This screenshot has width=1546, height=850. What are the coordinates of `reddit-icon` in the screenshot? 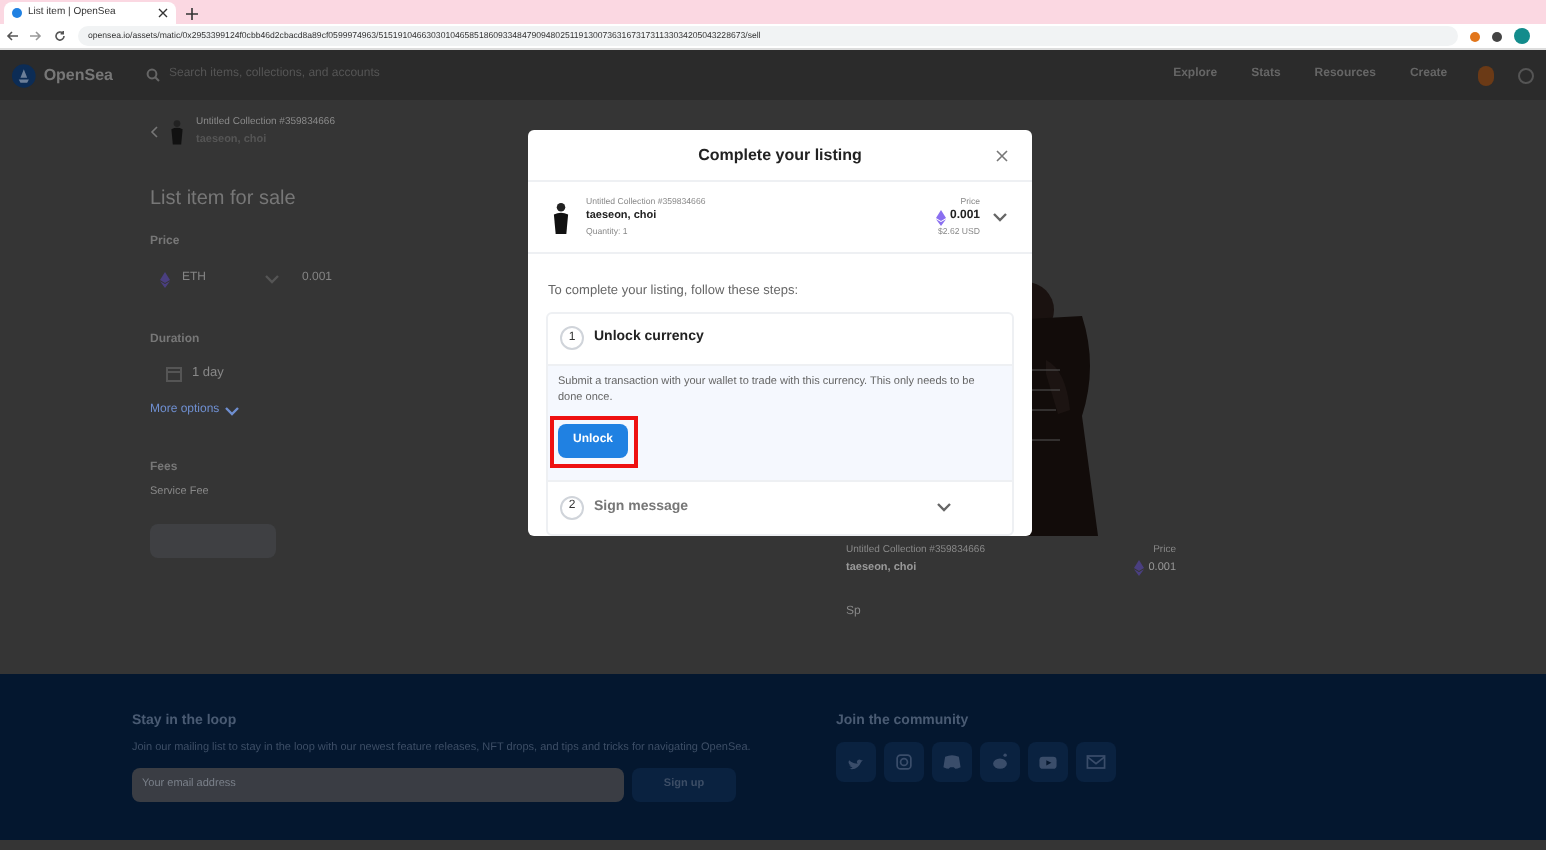 It's located at (1000, 761).